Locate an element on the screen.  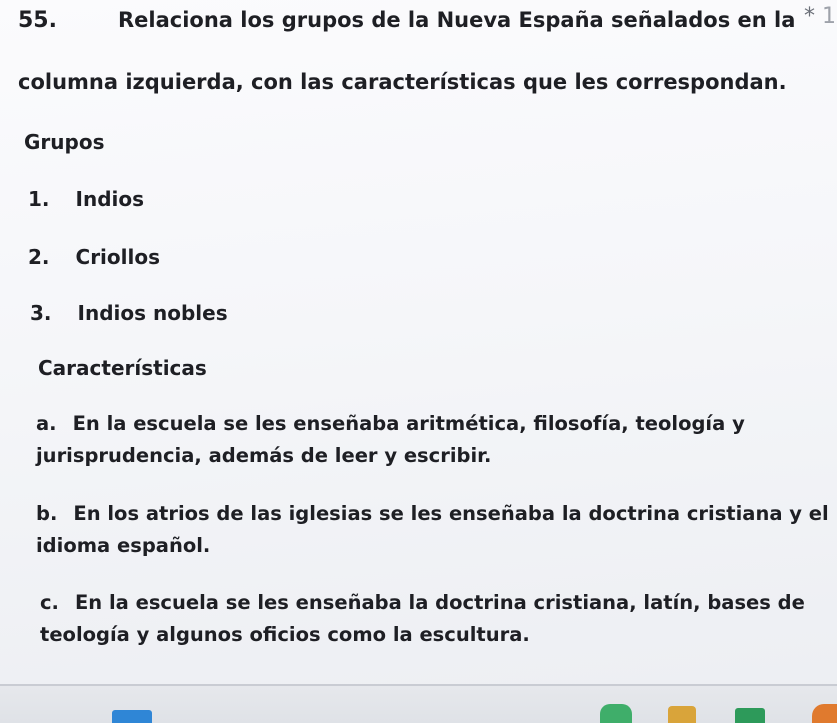
group-number: 2. is located at coordinates (39, 257).